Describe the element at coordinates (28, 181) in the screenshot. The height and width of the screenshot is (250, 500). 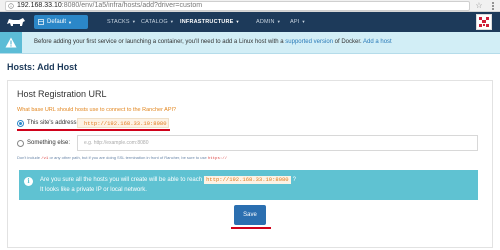
I see `info-icon: i` at that location.